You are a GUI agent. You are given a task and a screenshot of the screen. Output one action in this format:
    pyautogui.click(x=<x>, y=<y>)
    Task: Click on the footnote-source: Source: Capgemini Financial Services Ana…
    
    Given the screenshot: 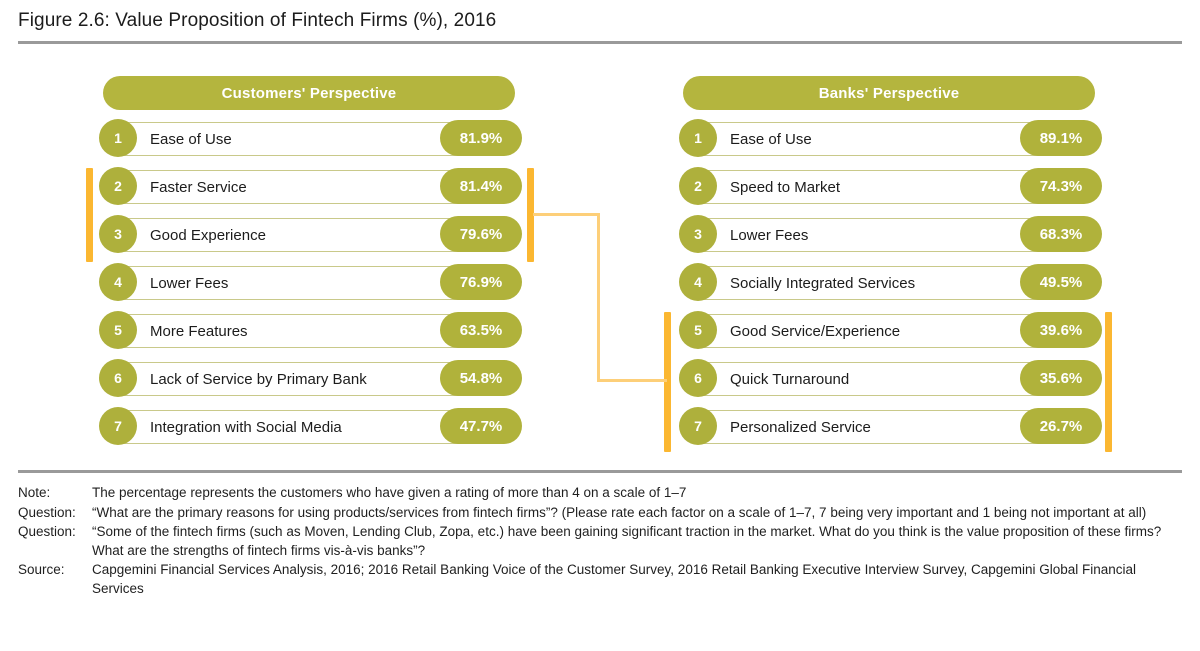 What is the action you would take?
    pyautogui.click(x=602, y=579)
    